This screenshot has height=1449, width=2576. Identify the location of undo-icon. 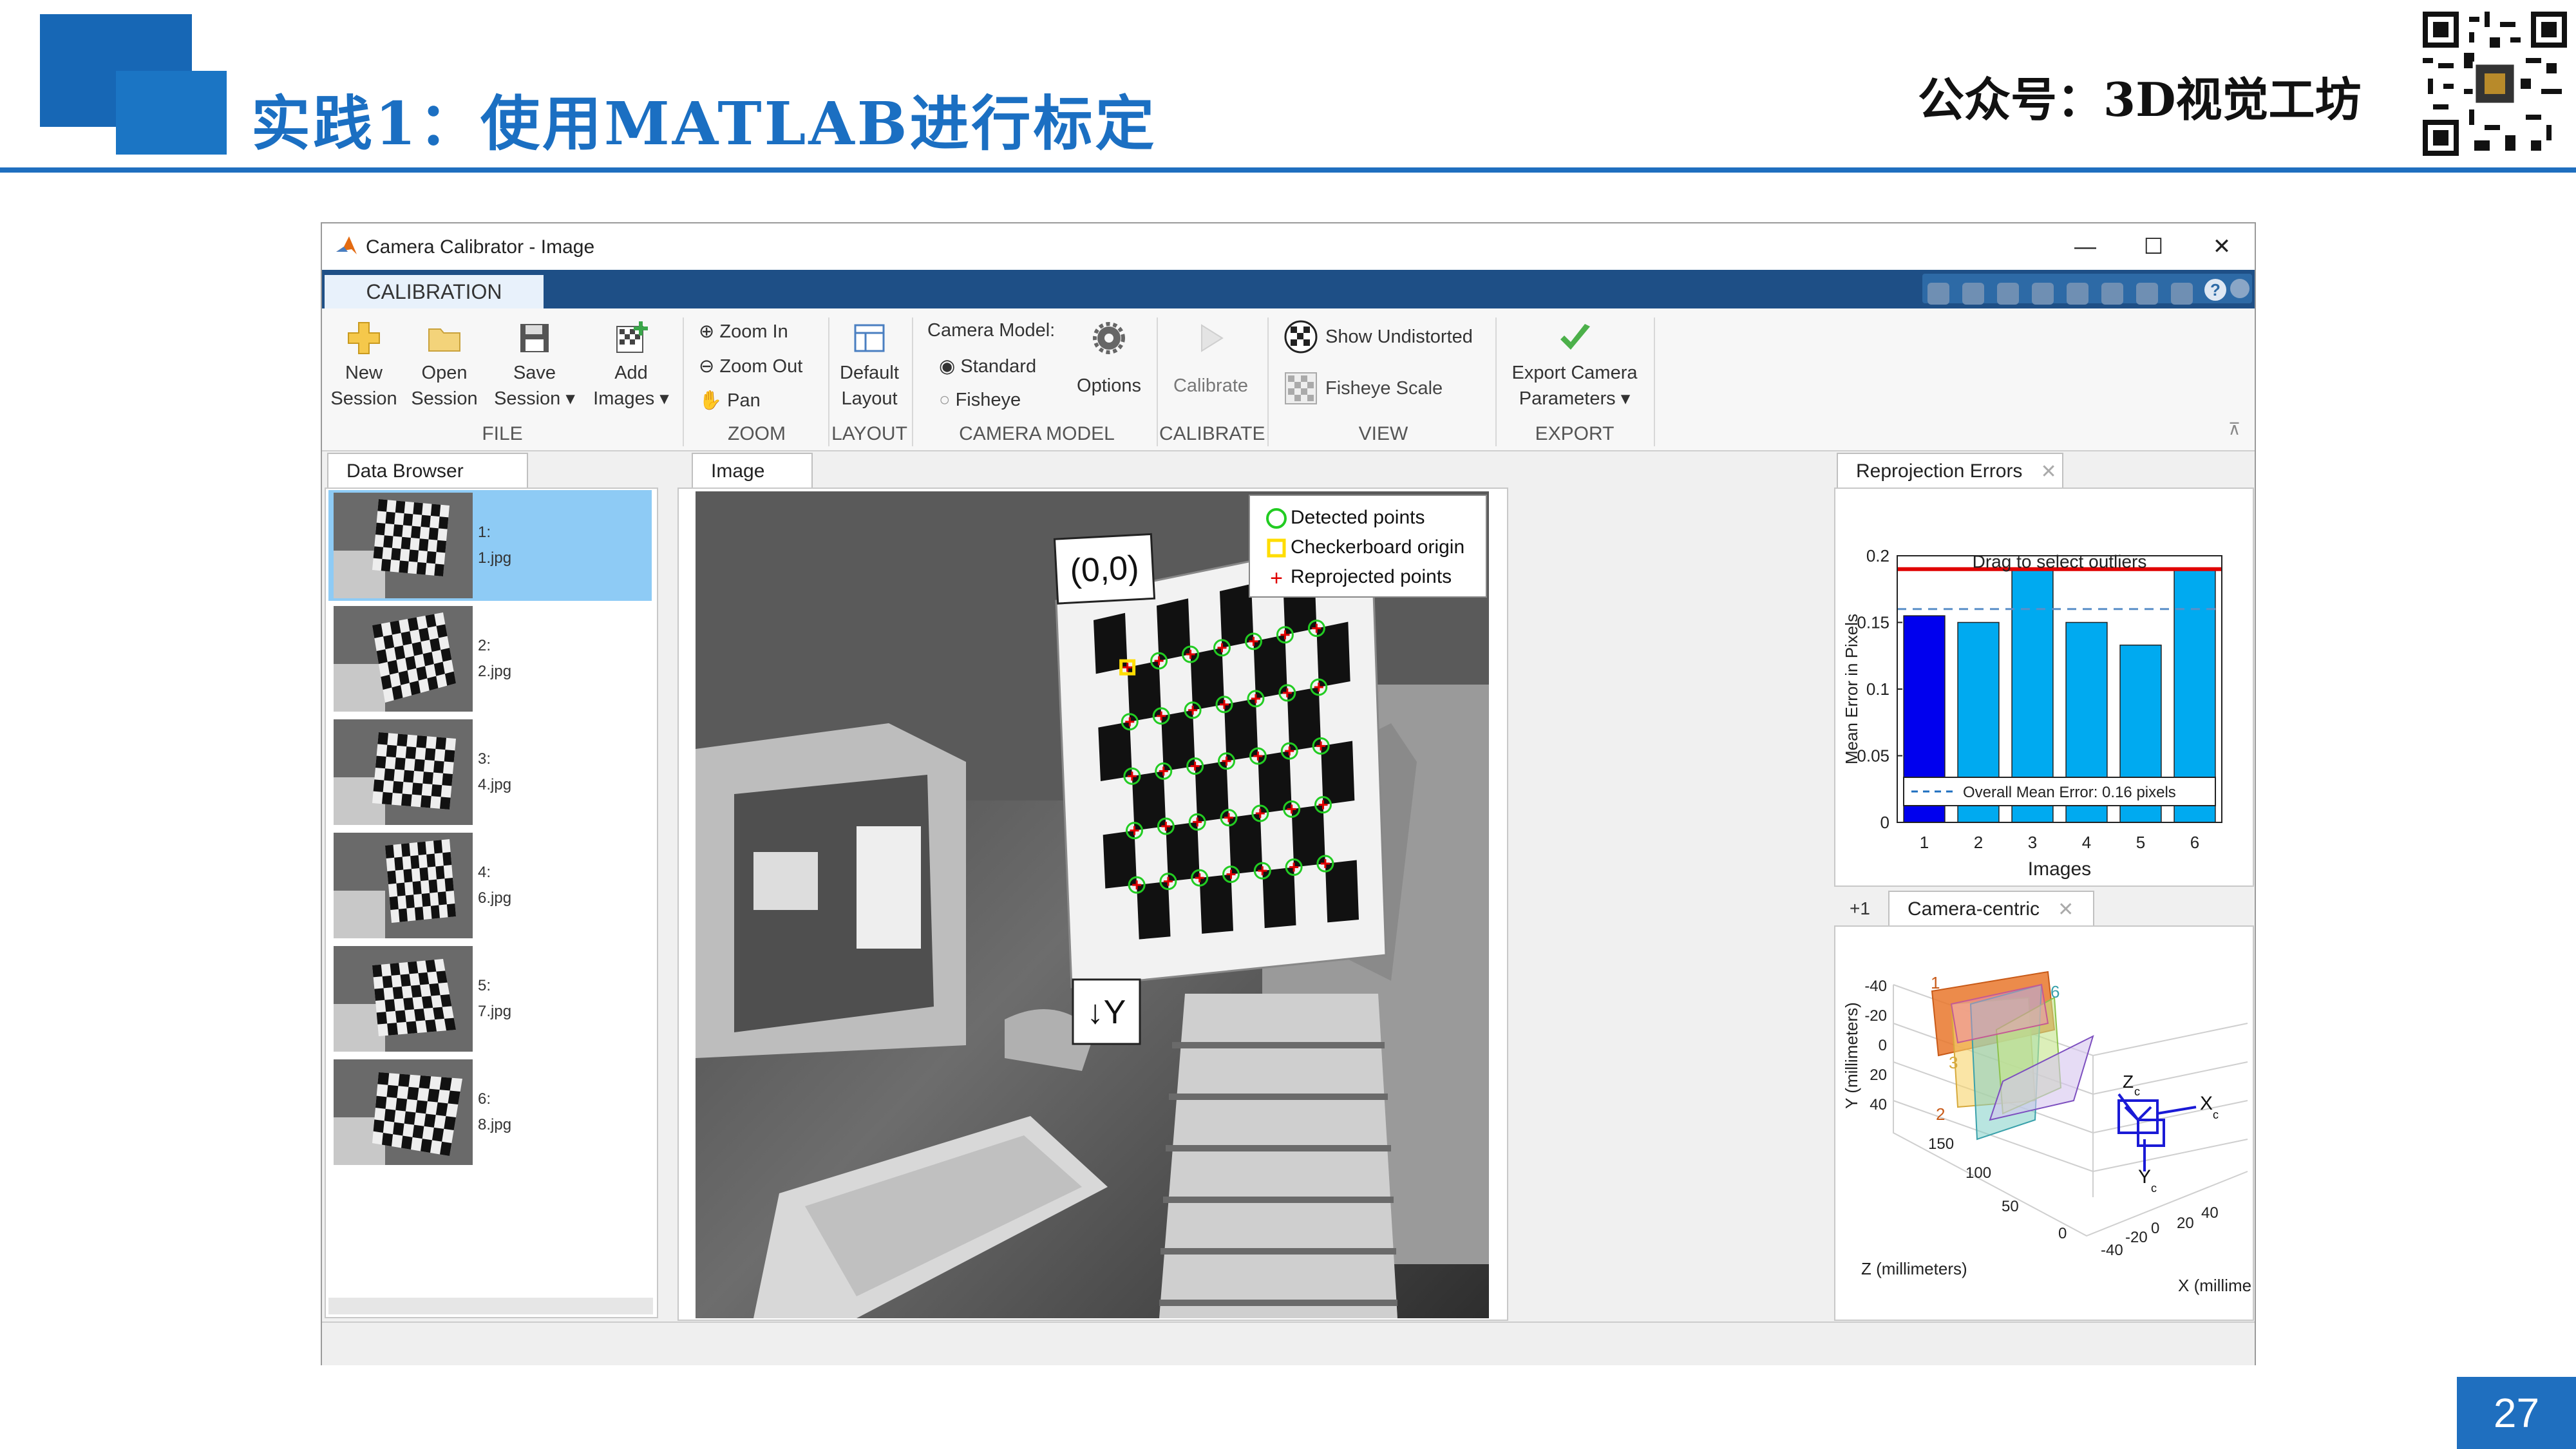
(2077, 294).